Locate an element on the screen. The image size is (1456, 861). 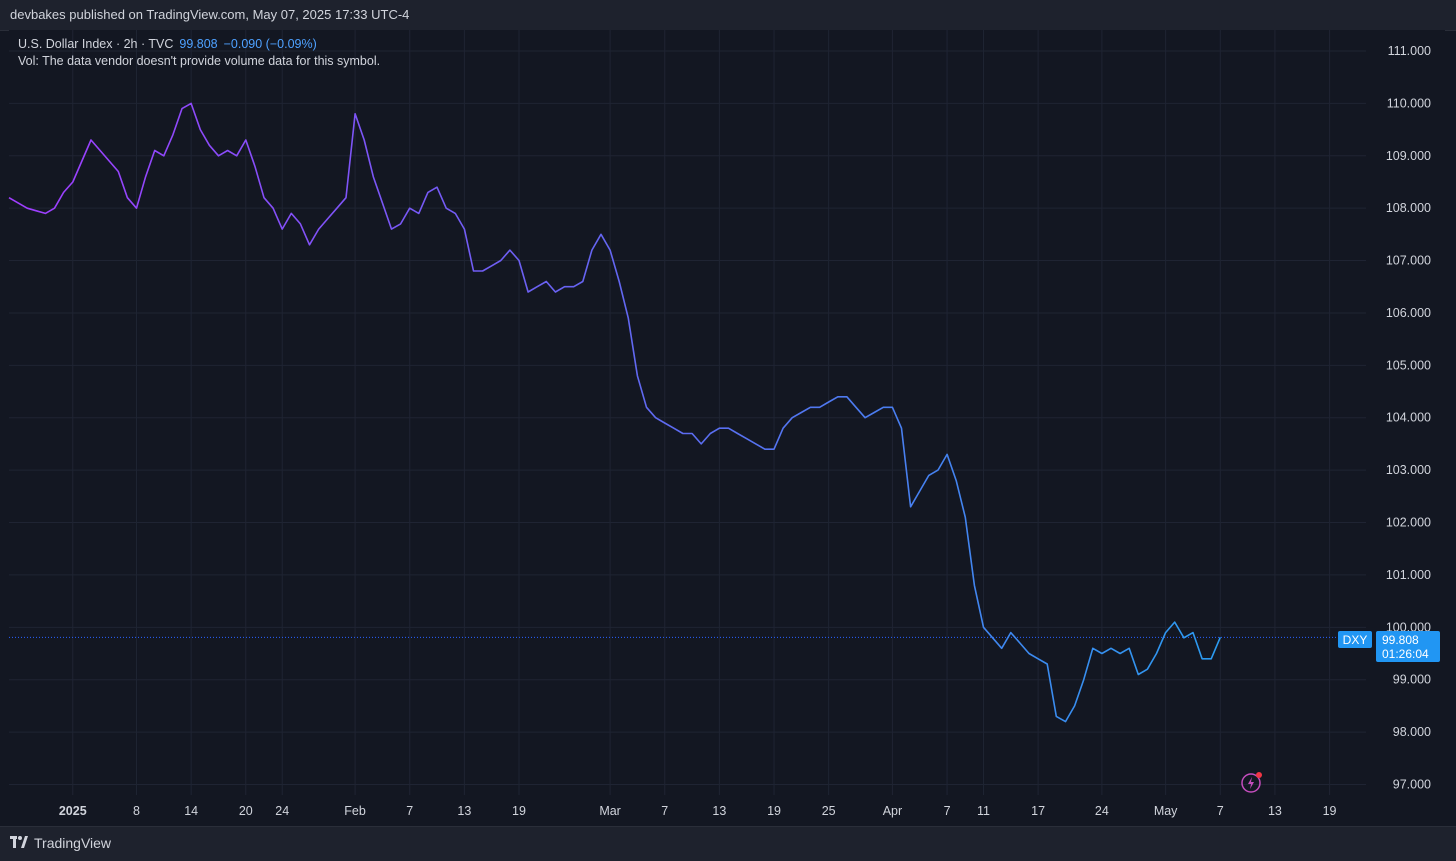
x-tick-label: 17 is located at coordinates (1038, 811).